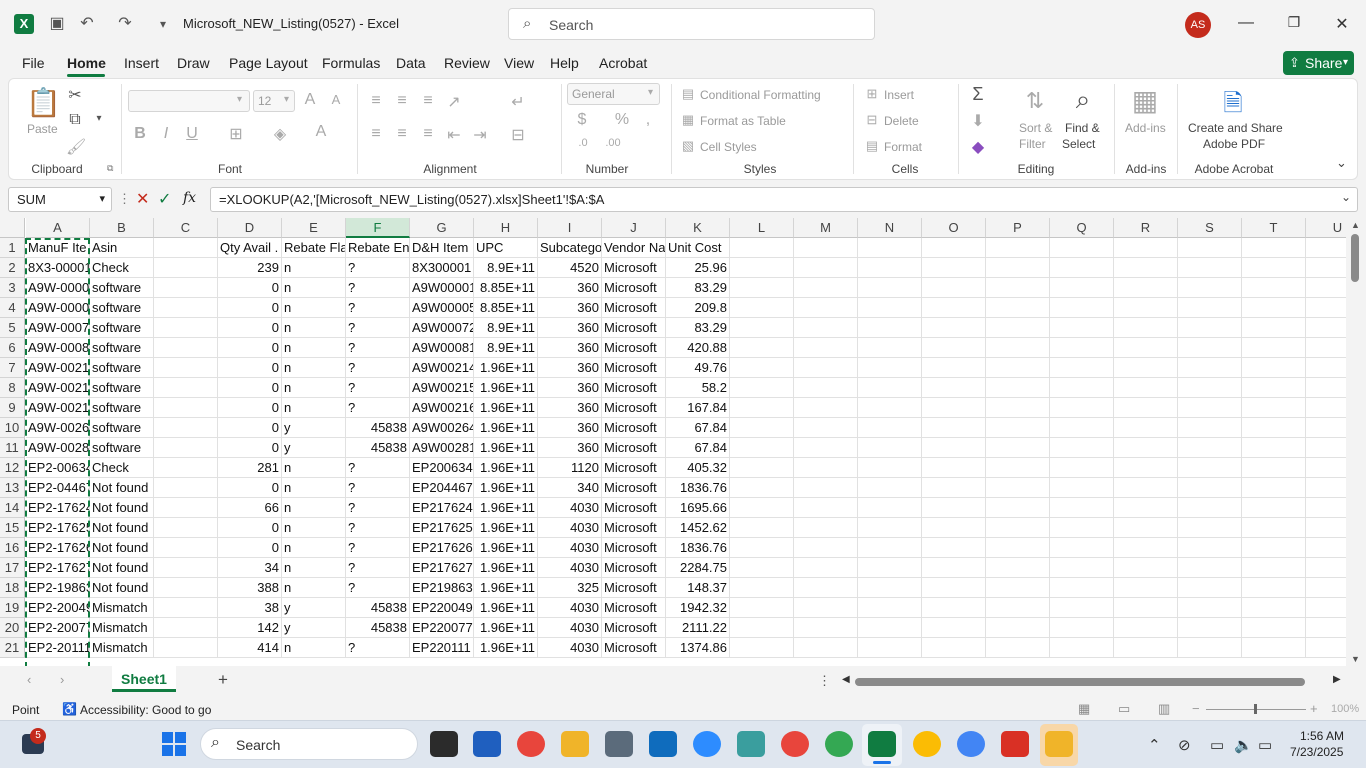  Describe the element at coordinates (1082, 228) in the screenshot. I see `column-header-q: Q` at that location.